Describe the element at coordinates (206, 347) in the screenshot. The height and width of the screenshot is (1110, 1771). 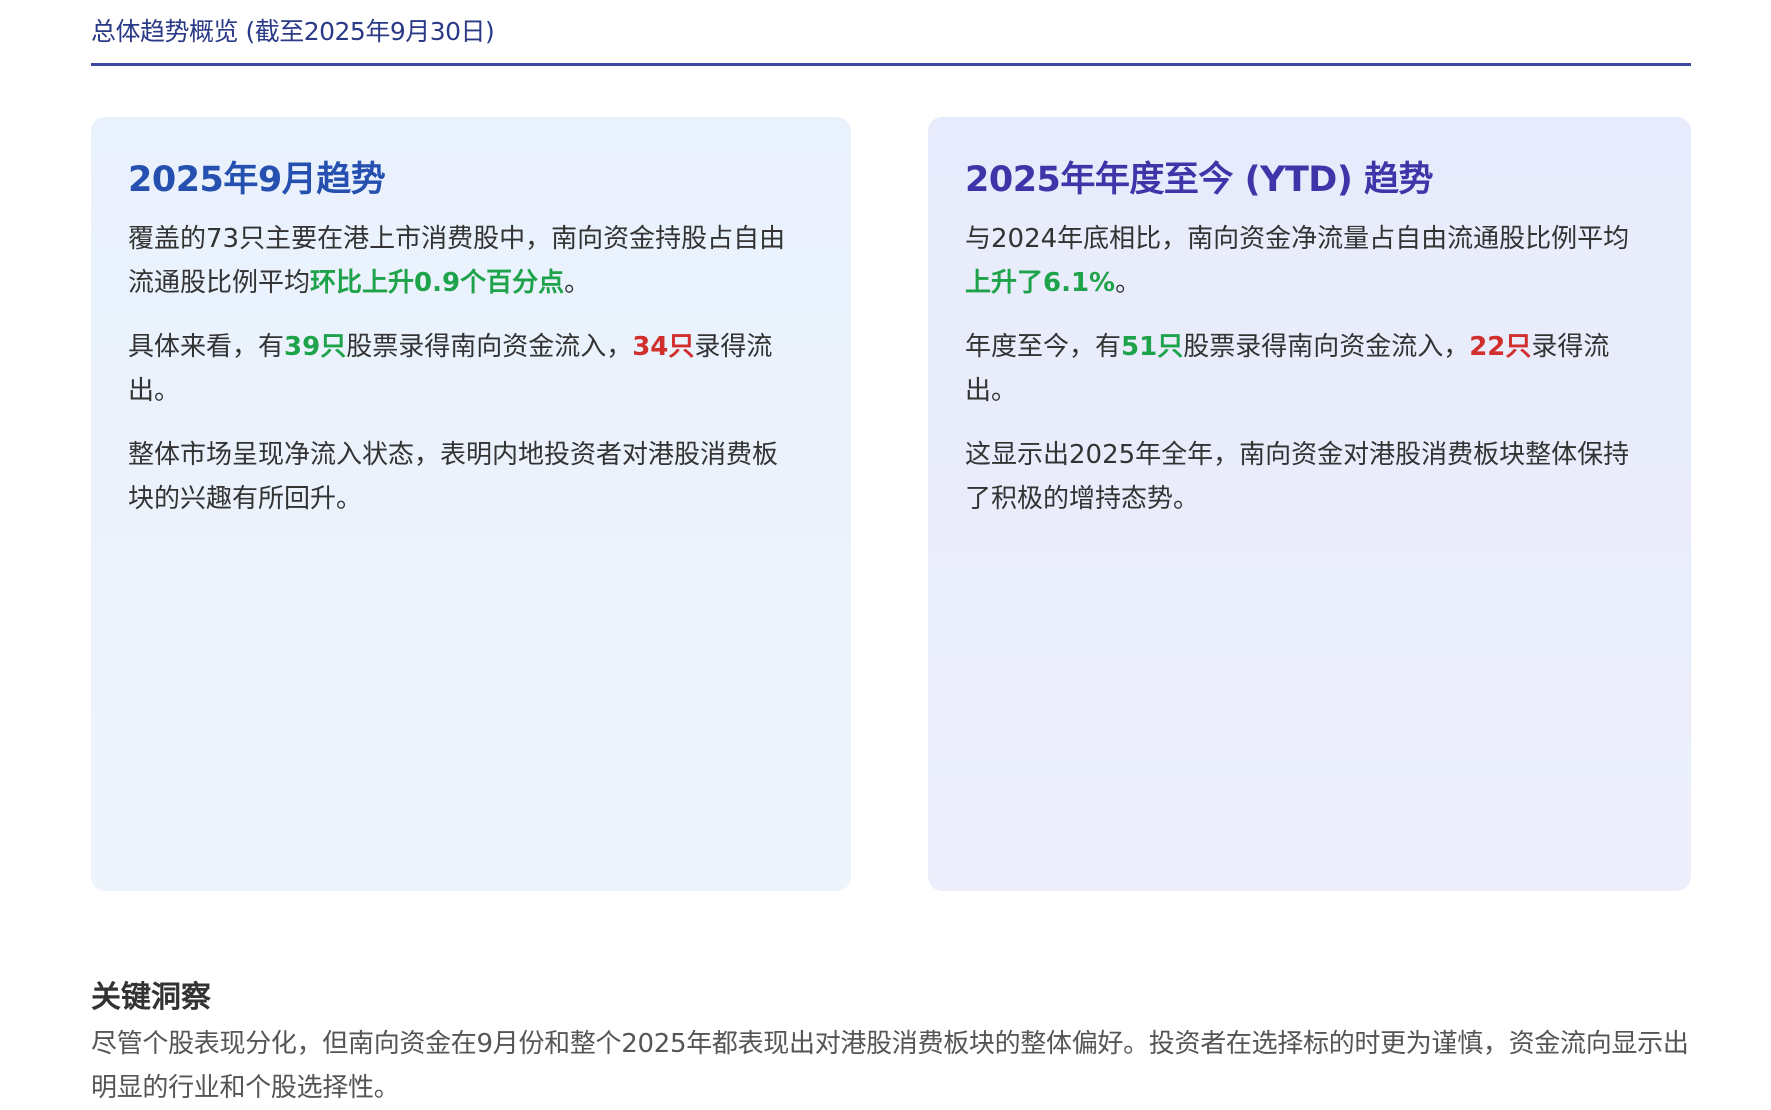
I see `text: 具体来看，有` at that location.